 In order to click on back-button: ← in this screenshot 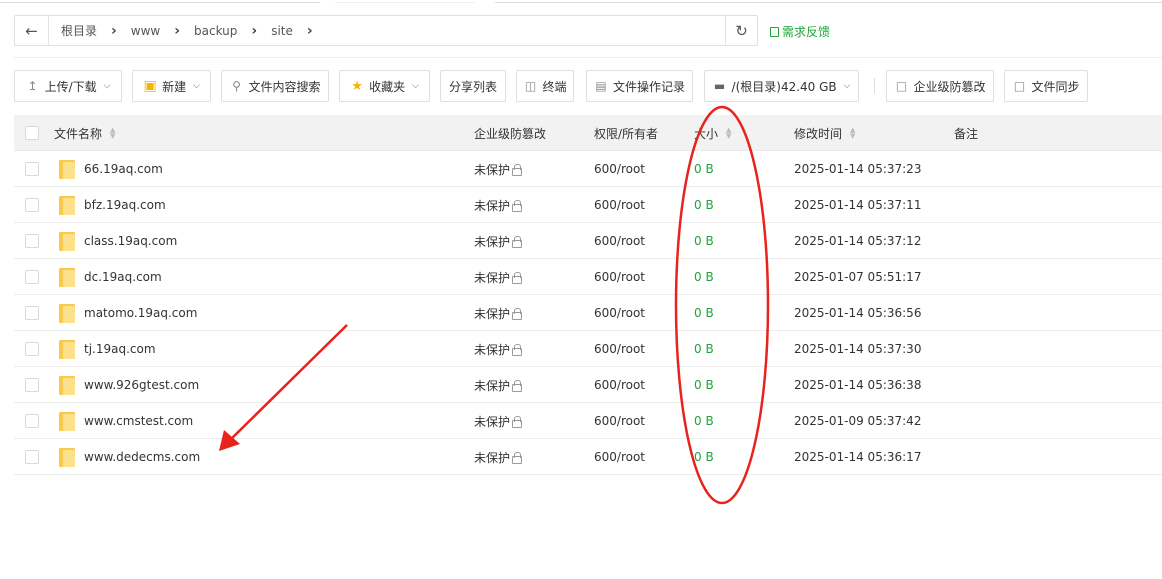, I will do `click(32, 30)`.